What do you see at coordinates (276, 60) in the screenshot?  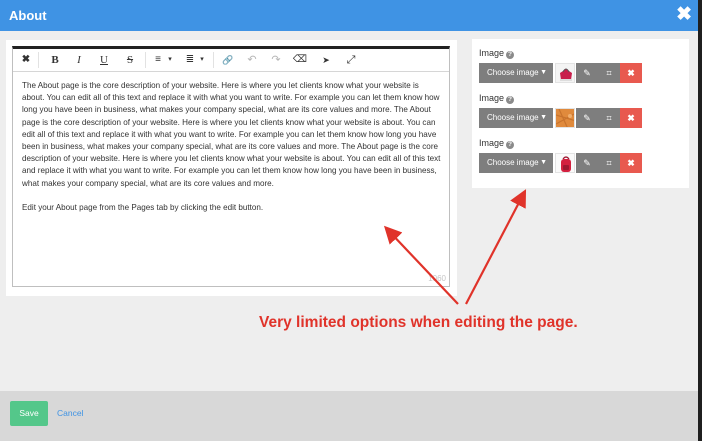 I see `redo-icon: ↷` at bounding box center [276, 60].